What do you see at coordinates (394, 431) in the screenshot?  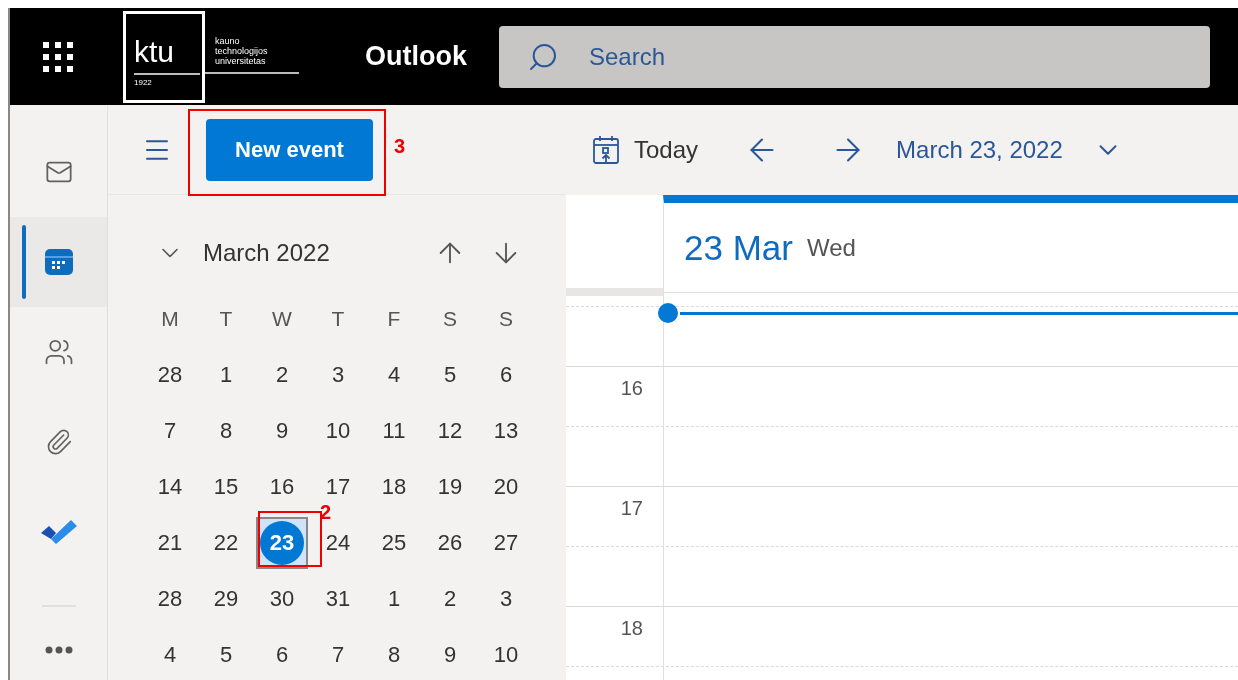 I see `calendar-day: 11` at bounding box center [394, 431].